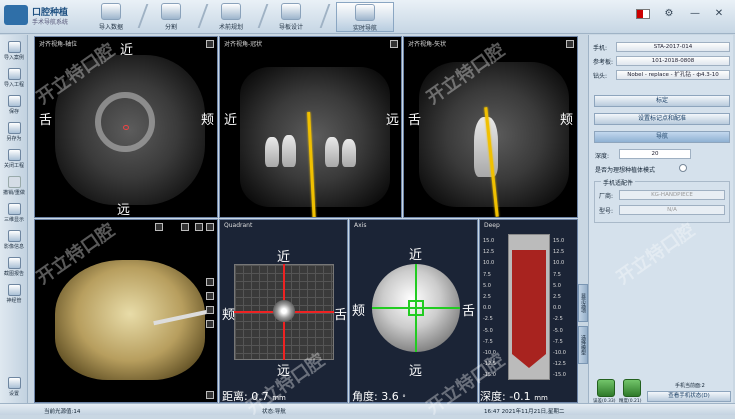 The width and height of the screenshot is (735, 419). I want to click on tool-save-as: 另存为, so click(14, 134).